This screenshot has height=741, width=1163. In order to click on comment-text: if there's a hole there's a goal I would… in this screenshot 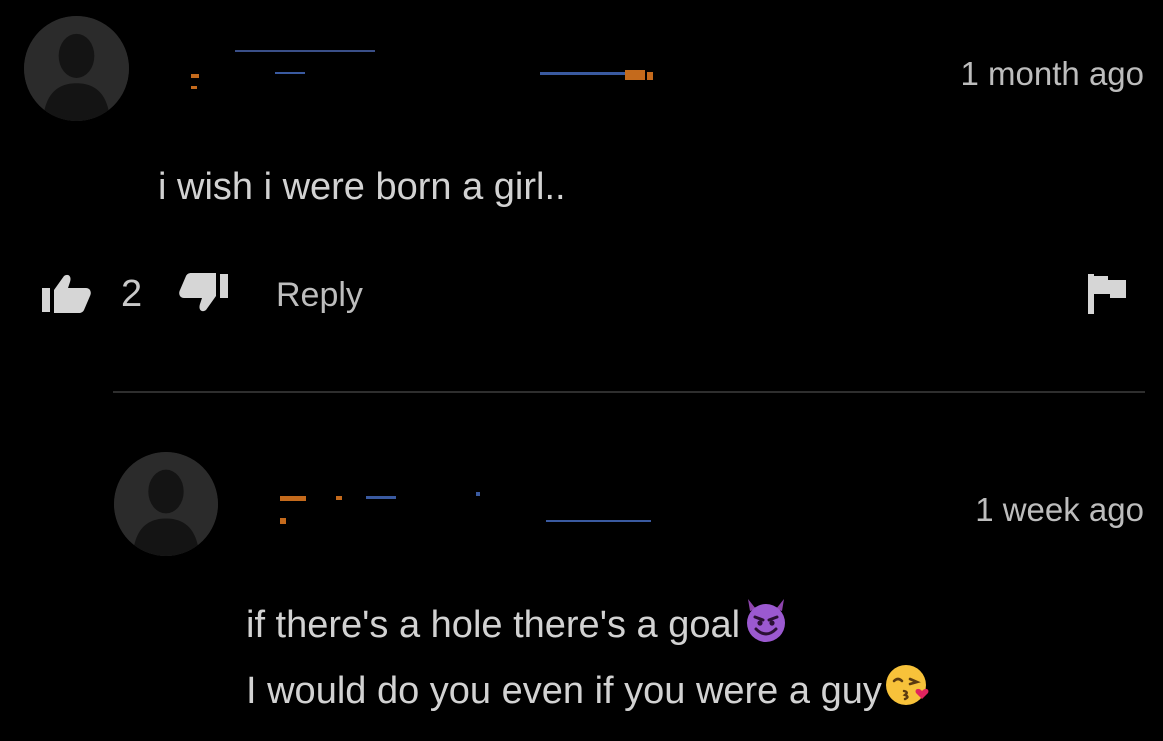, I will do `click(589, 658)`.